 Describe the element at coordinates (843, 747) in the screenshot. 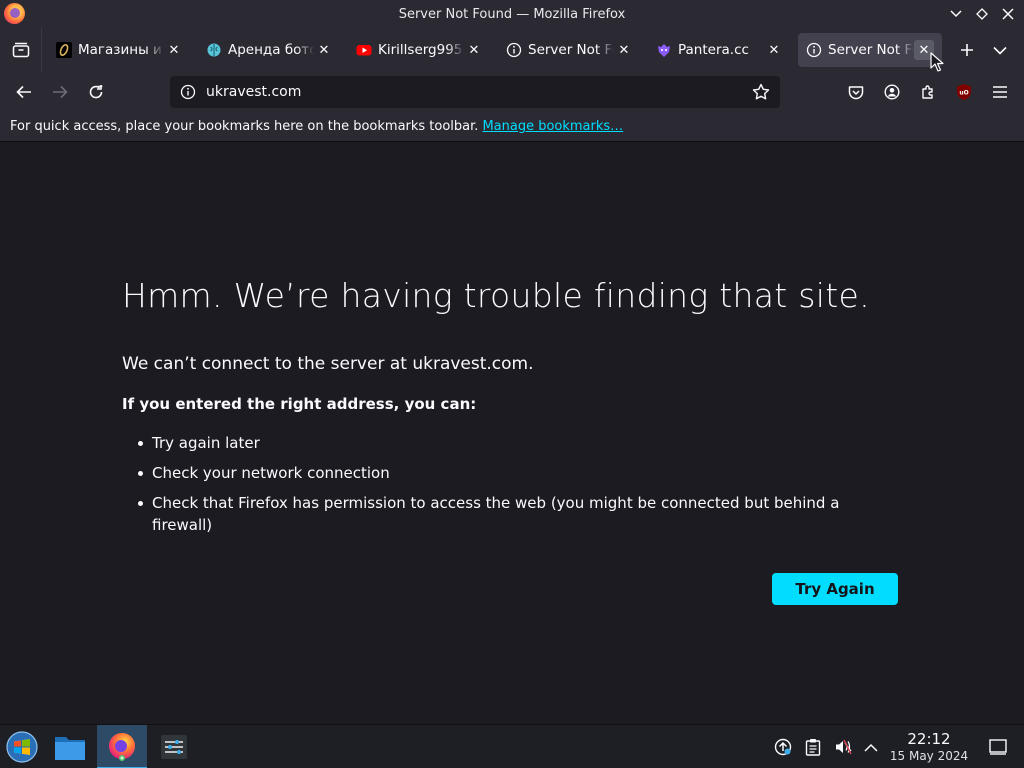

I see `volume-muted-tray-icon` at that location.